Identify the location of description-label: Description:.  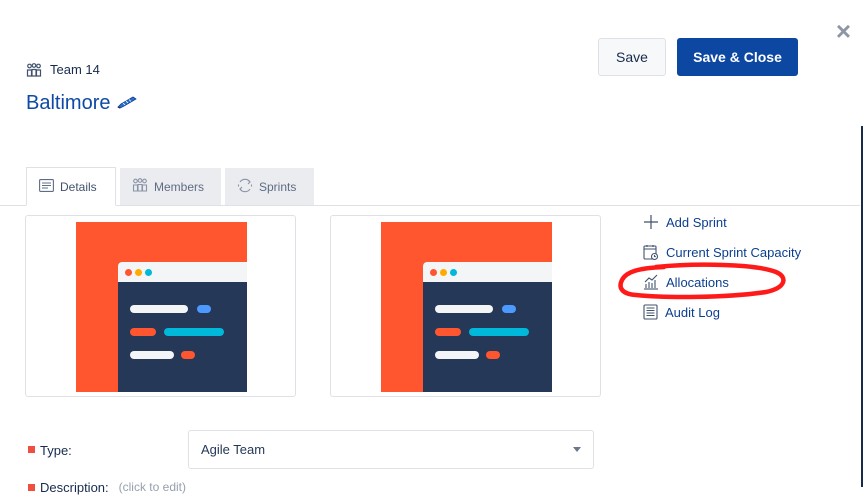
(74, 487).